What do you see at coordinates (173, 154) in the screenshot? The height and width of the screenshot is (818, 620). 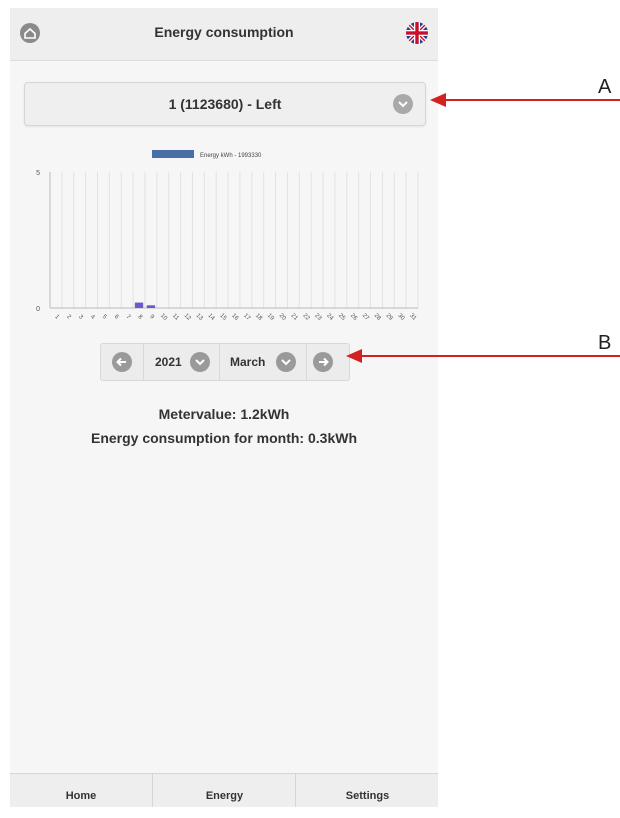 I see `legend-swatch` at bounding box center [173, 154].